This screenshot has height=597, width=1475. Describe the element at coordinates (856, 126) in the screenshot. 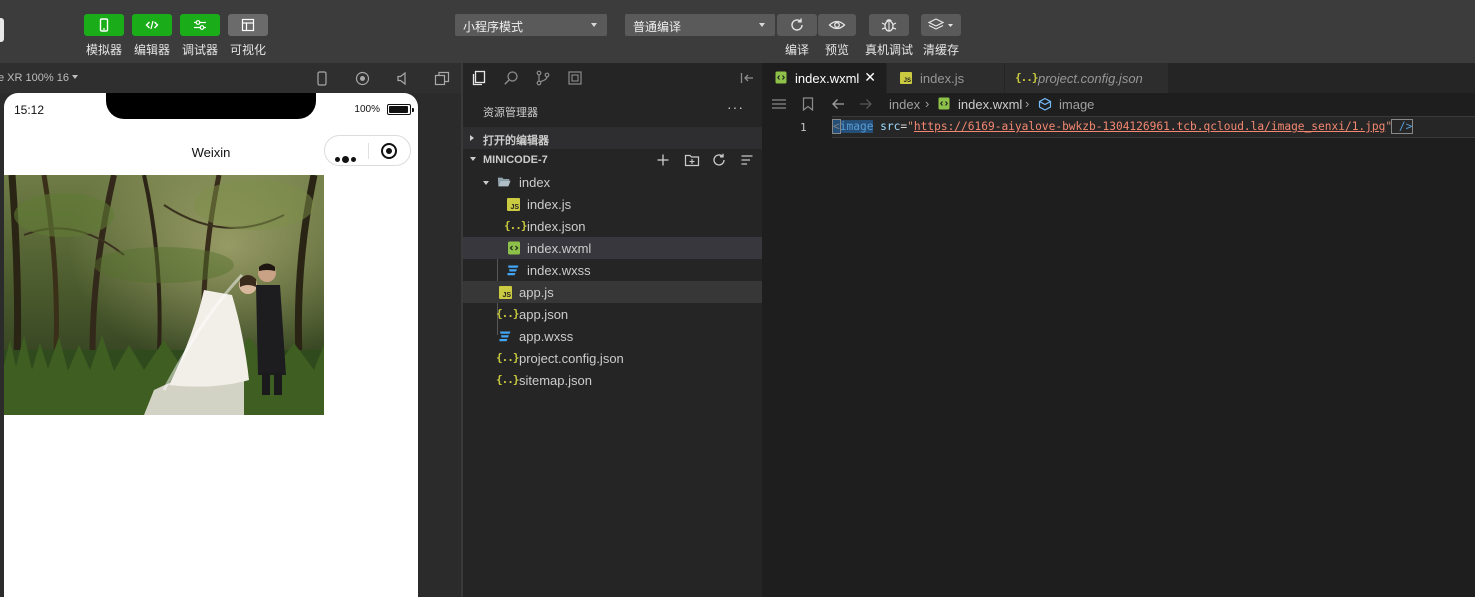

I see `code-token-tag: image` at that location.